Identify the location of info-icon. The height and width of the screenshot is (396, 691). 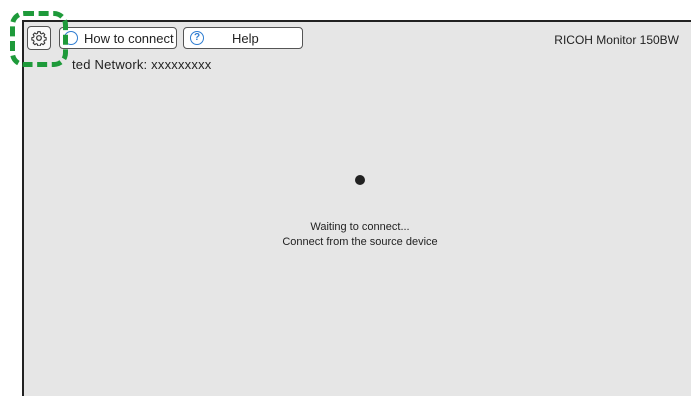
(71, 38).